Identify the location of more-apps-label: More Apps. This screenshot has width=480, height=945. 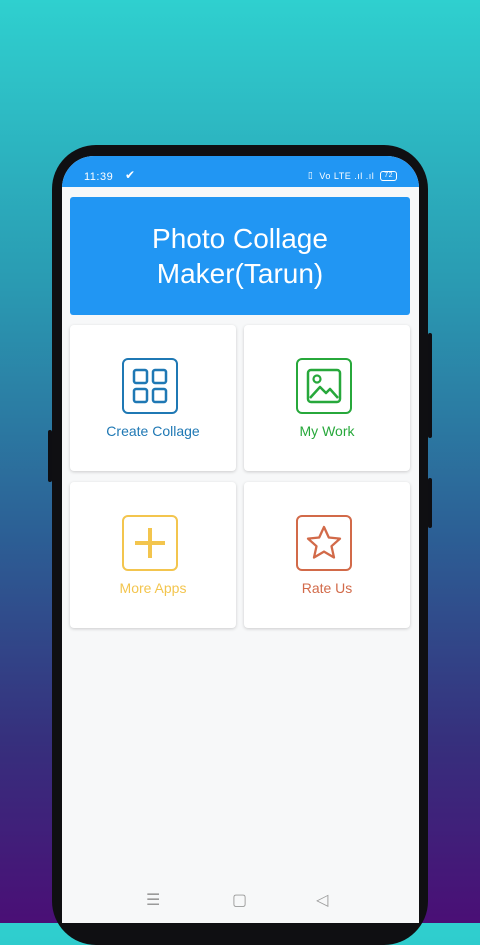
(153, 588).